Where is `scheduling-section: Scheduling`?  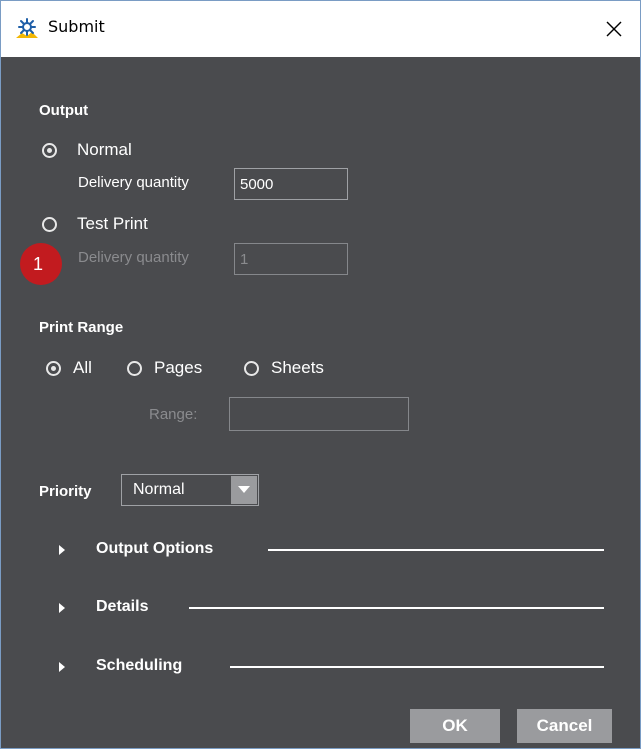 scheduling-section: Scheduling is located at coordinates (328, 667).